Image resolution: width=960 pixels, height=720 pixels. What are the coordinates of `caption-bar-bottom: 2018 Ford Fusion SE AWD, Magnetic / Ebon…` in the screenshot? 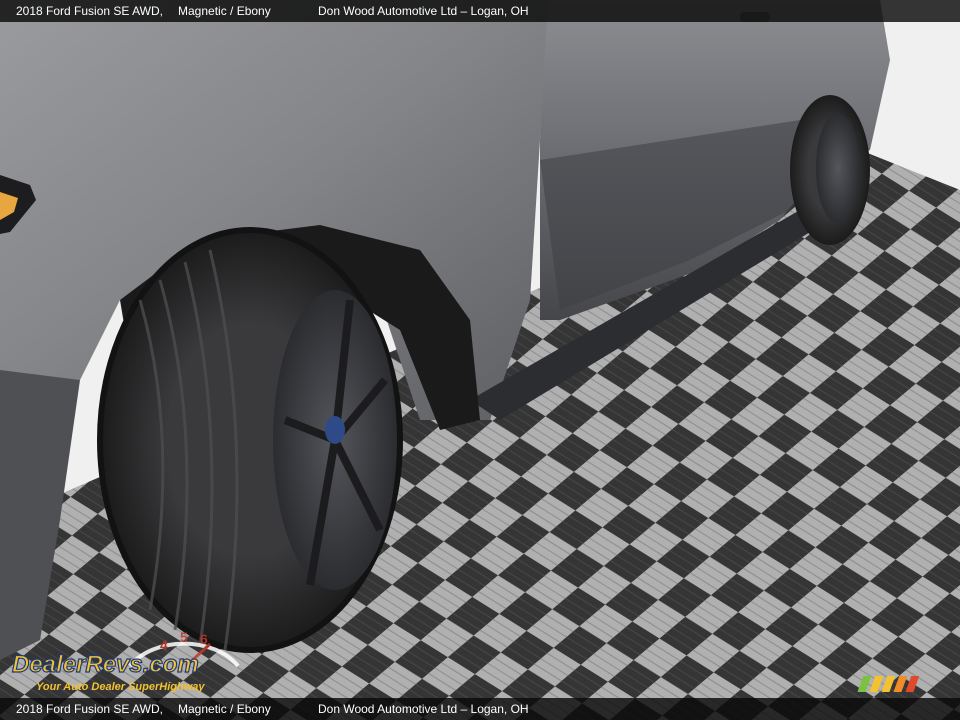 It's located at (480, 709).